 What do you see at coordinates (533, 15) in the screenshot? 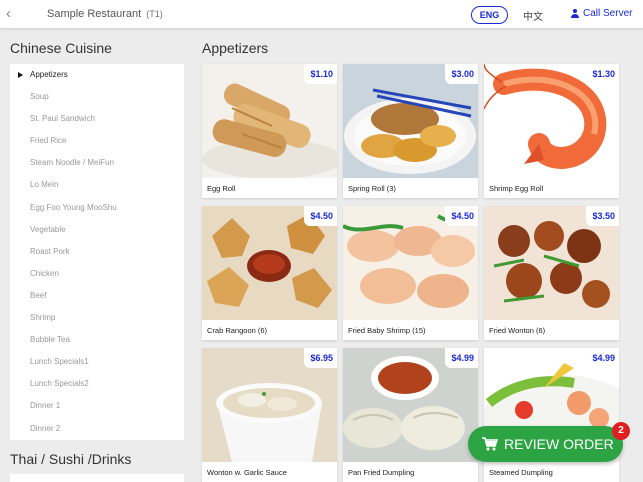
I see `language-zh-button: 中文` at bounding box center [533, 15].